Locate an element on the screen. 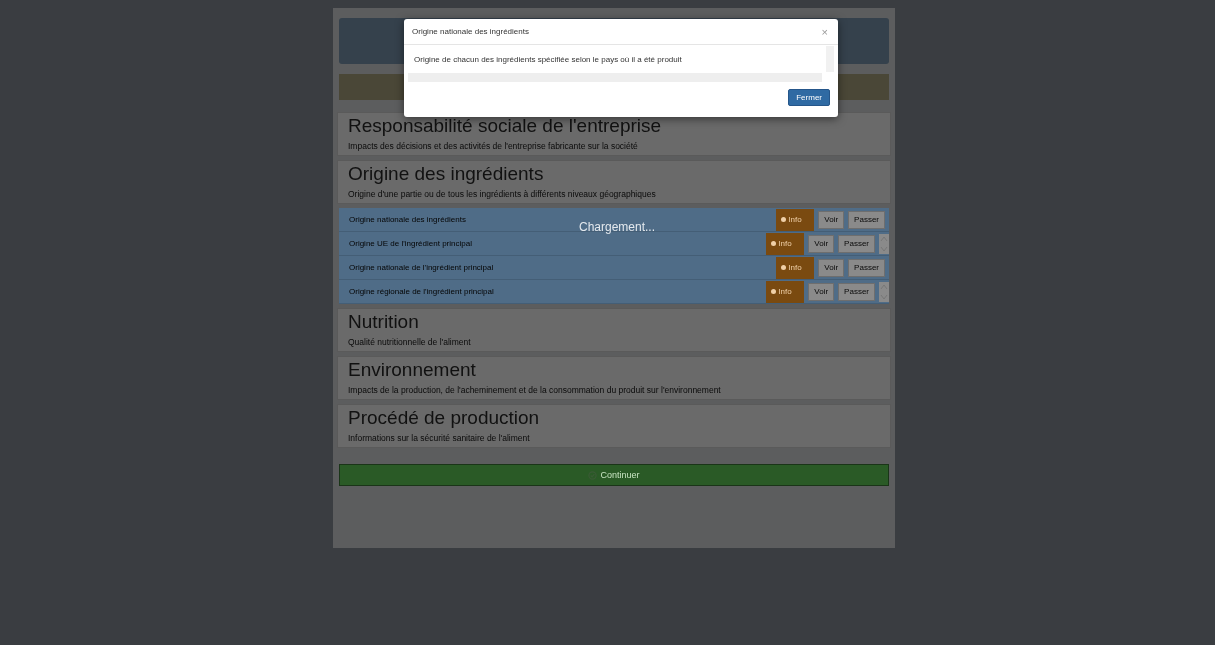  criterion-label: Origine nationale des ingrédients is located at coordinates (407, 219).